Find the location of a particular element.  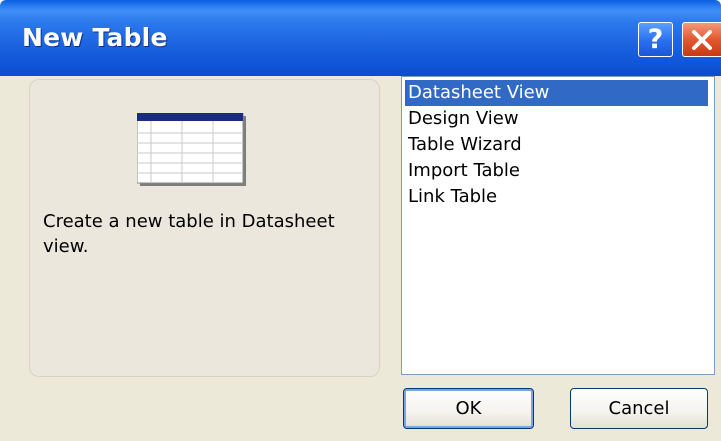

ok-button: OK is located at coordinates (468, 408).